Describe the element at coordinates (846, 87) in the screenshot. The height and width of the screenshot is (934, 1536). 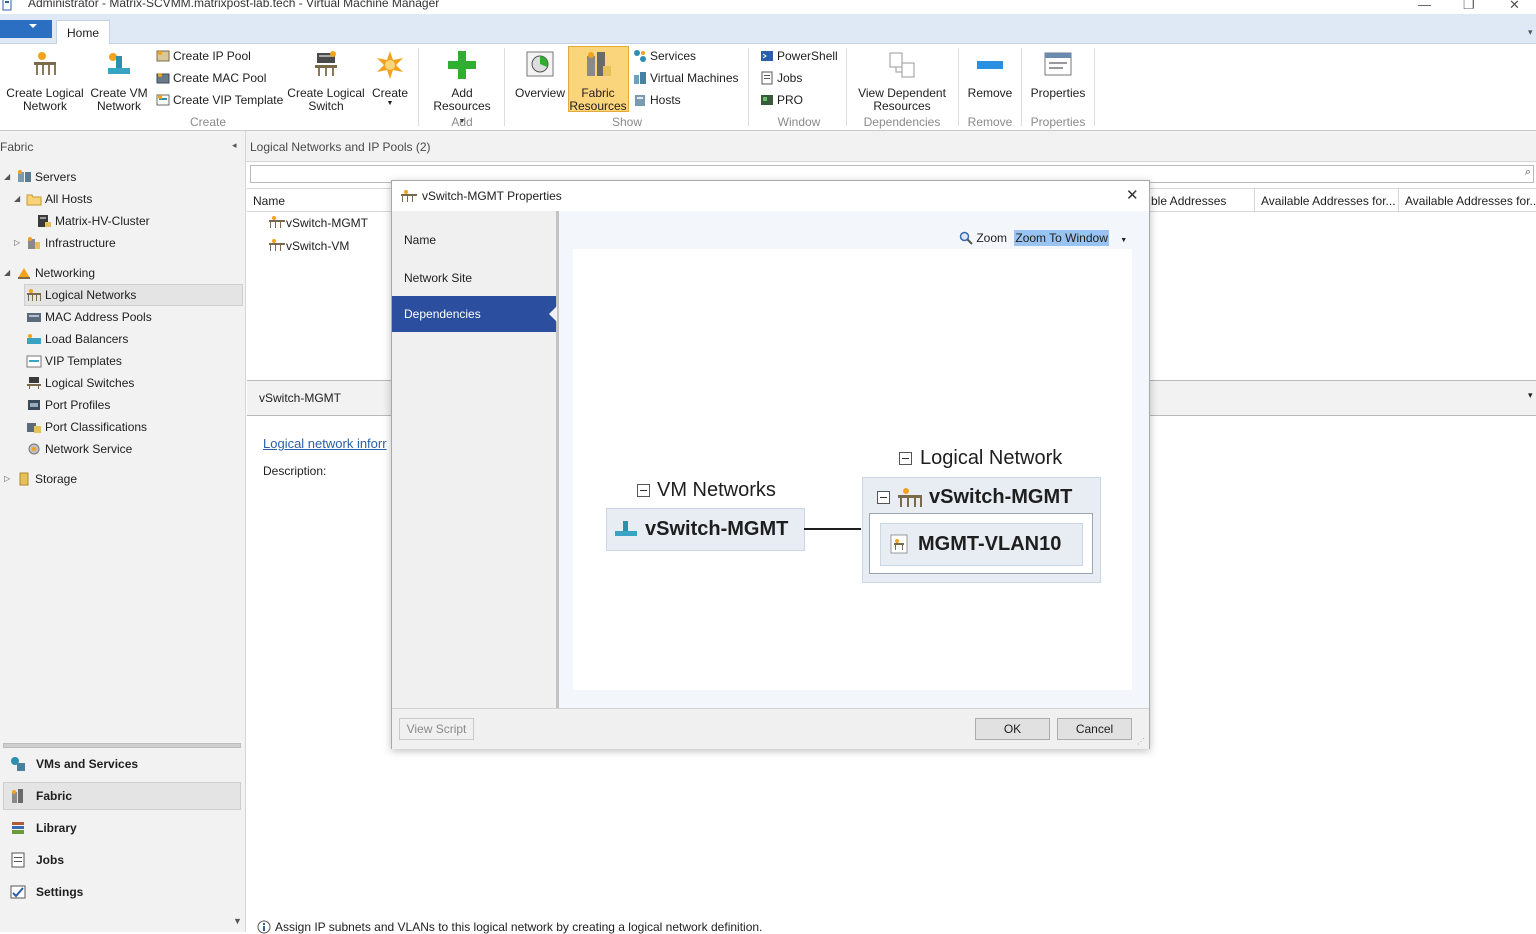
I see `group-separator` at that location.